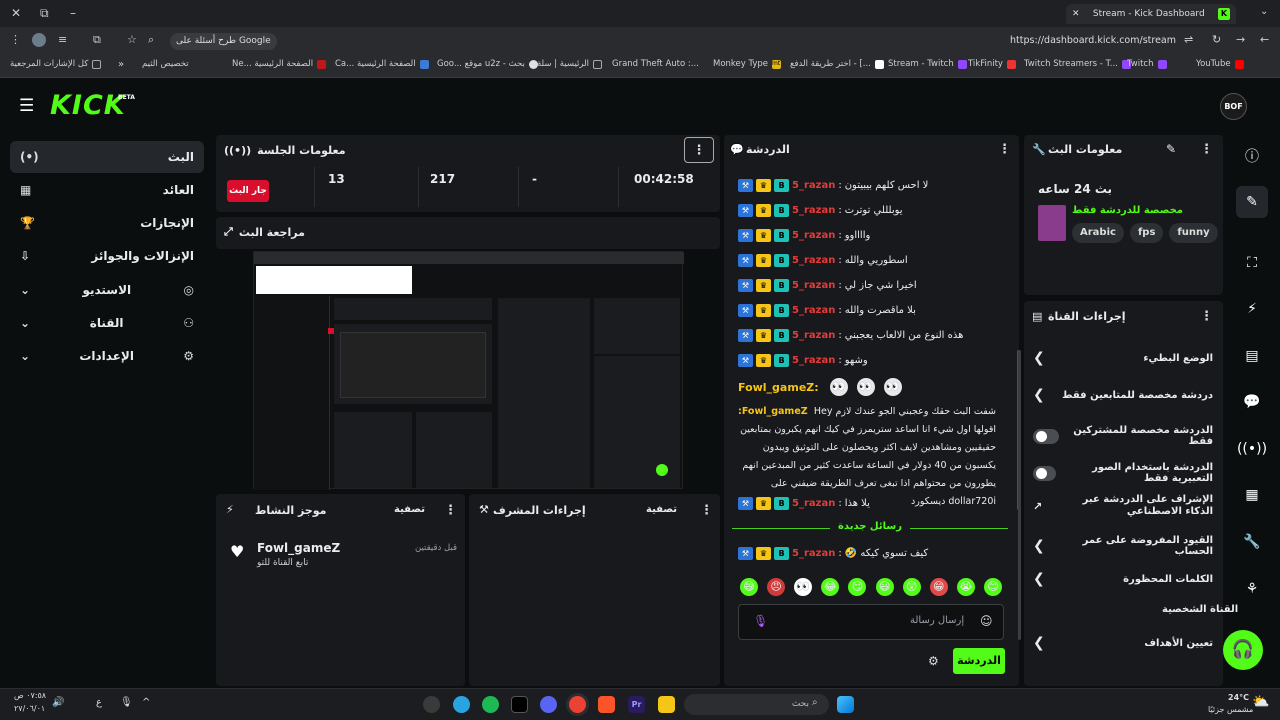 The image size is (1280, 720). Describe the element at coordinates (874, 360) in the screenshot. I see `chat-message: ⚒ ♛ B 5_razan: وشهو` at that location.